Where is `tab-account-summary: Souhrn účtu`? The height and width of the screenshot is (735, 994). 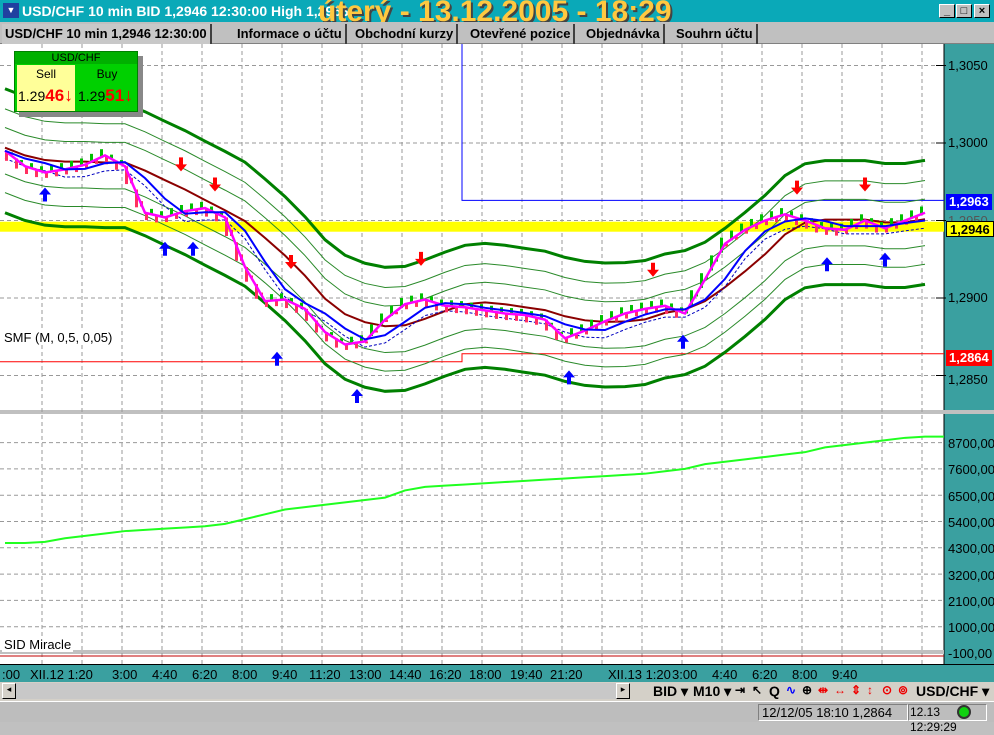 tab-account-summary: Souhrn účtu is located at coordinates (715, 34).